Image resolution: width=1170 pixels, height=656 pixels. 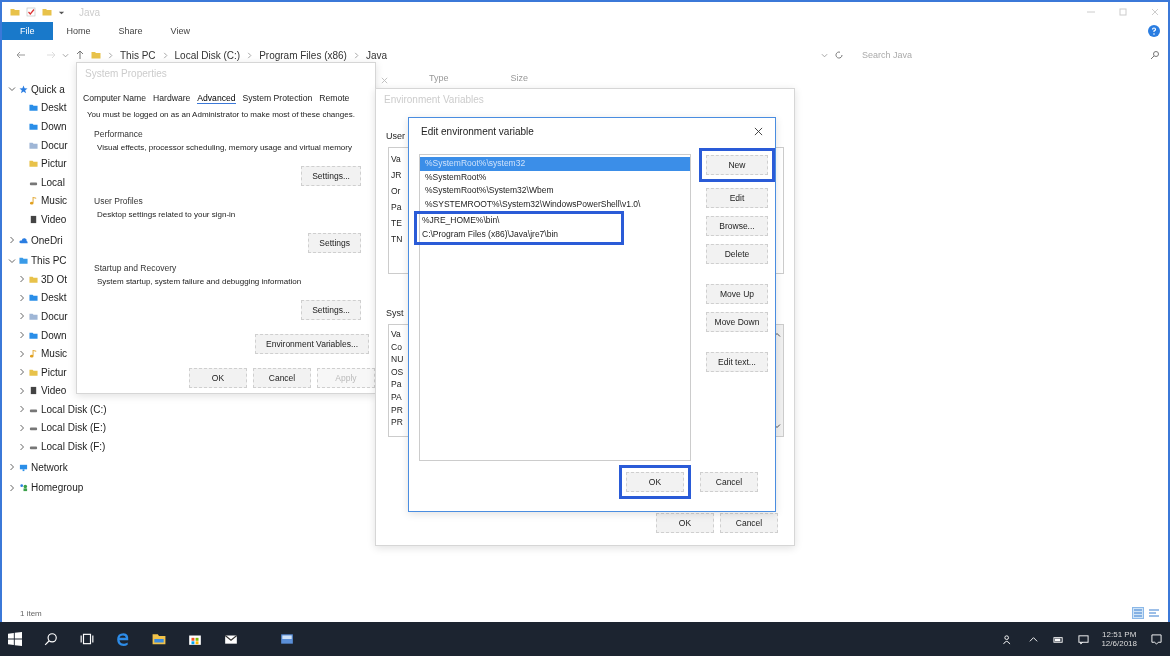 I want to click on settings-button: Settings, so click(x=334, y=243).